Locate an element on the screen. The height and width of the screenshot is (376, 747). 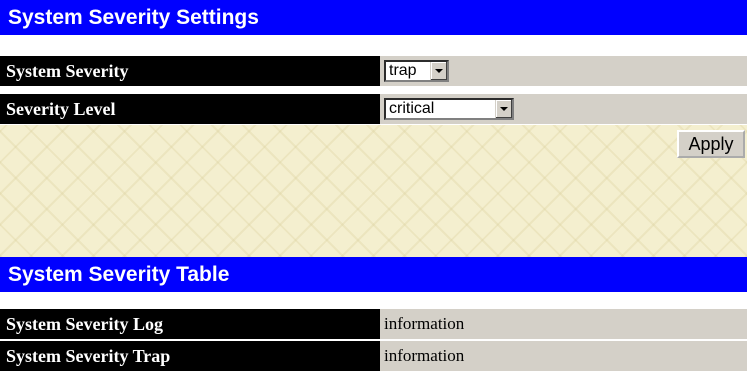
severity-level-select: critical is located at coordinates (449, 109).